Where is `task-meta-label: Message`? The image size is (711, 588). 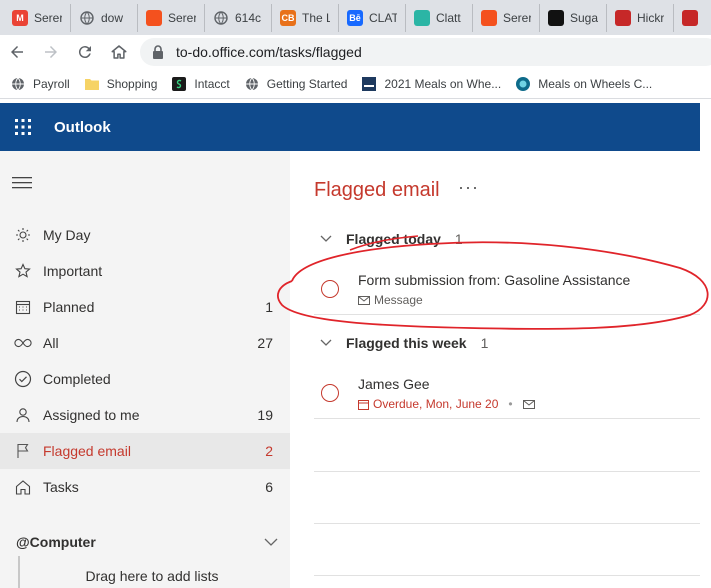
task-meta-label: Message is located at coordinates (398, 300).